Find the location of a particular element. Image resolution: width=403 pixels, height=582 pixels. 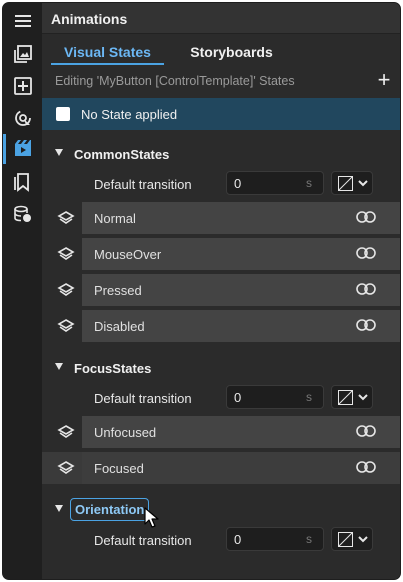

toolbox-button is located at coordinates (22, 86).